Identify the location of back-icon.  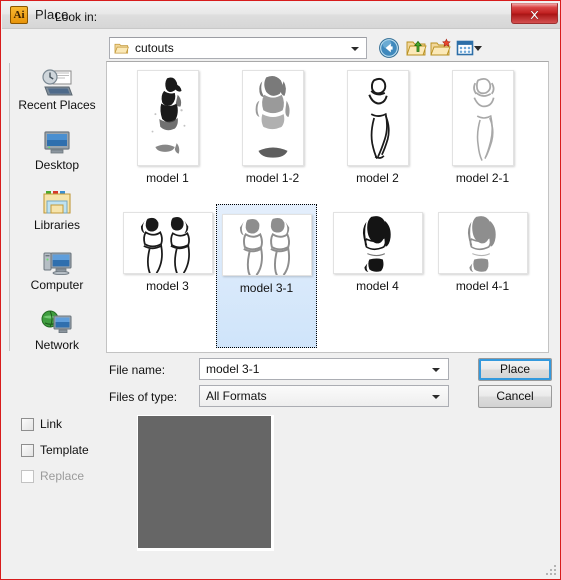
(389, 48).